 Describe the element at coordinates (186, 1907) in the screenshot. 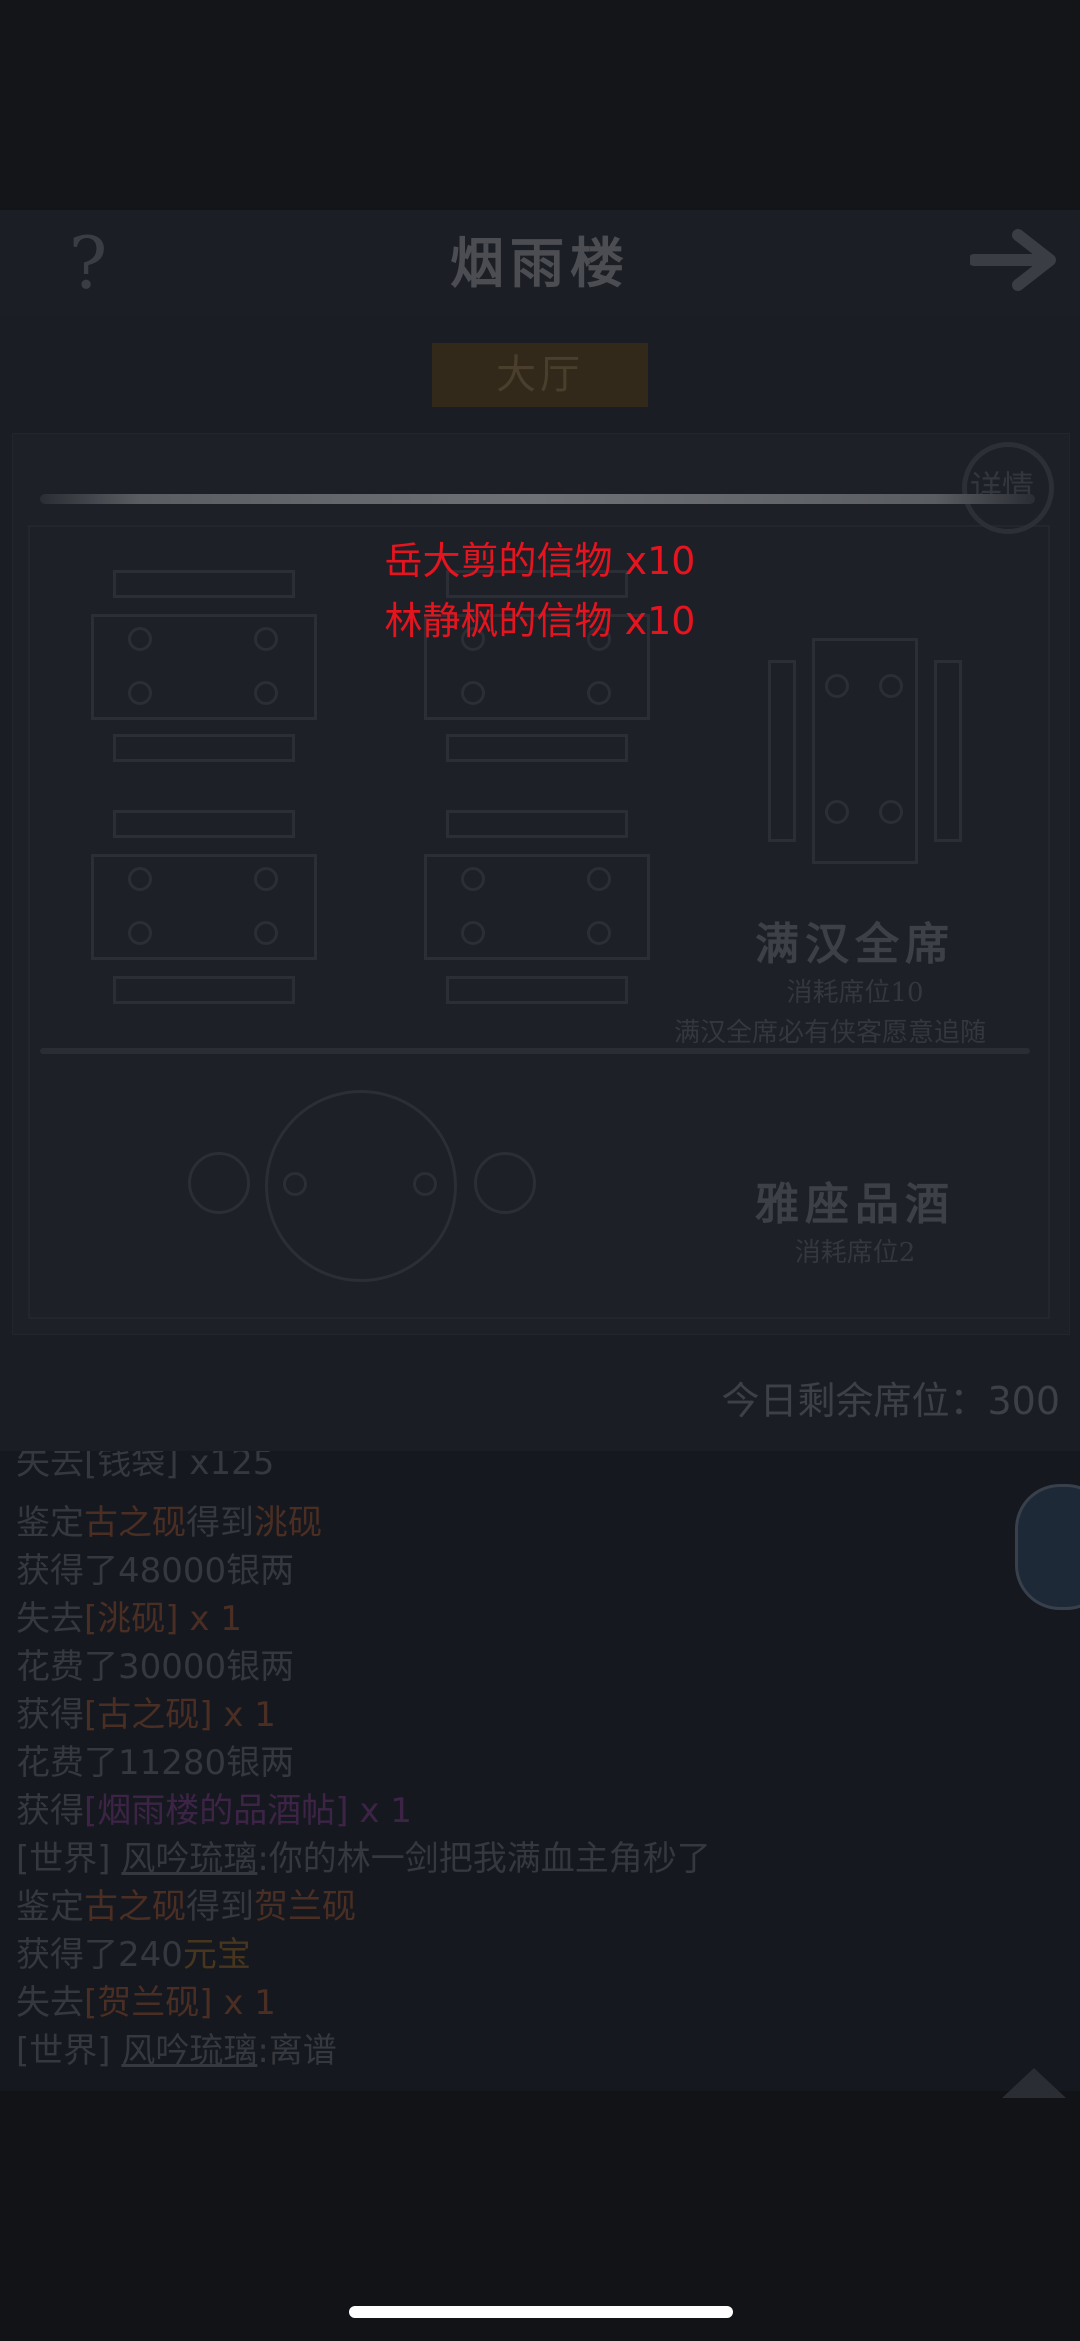

I see `chat-line: 鉴定古之砚得到贺兰砚` at that location.